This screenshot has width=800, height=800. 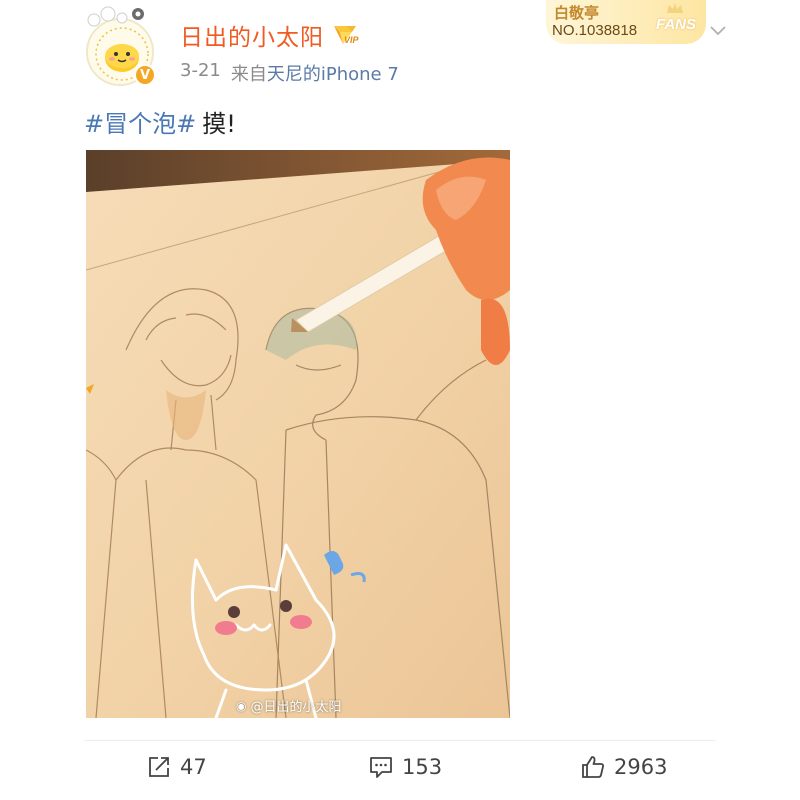 I want to click on vip-diamond-icon: VIP, so click(x=346, y=35).